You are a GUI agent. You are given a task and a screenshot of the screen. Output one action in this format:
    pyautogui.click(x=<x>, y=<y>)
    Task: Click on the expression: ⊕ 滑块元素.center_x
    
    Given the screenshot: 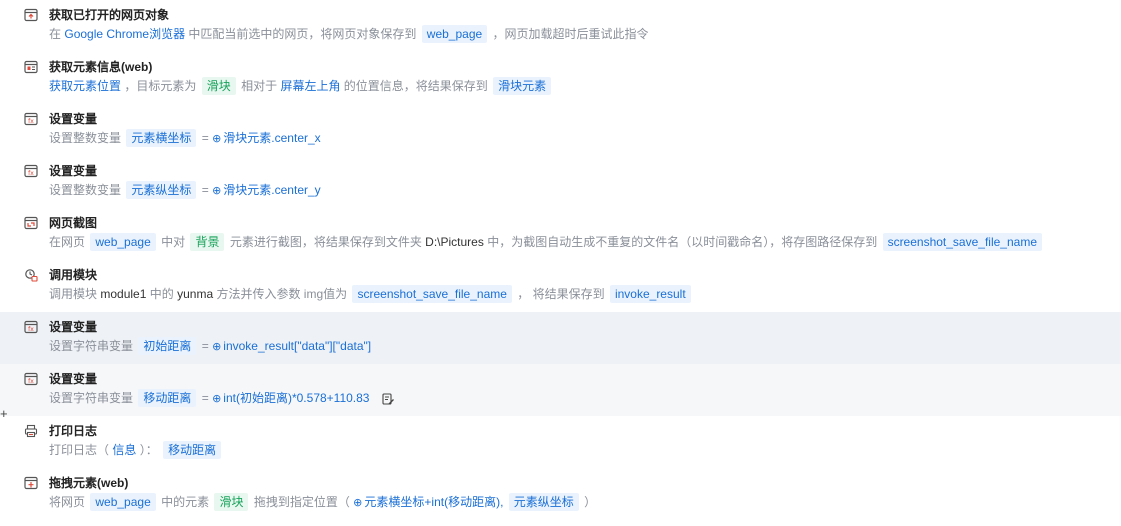 What is the action you would take?
    pyautogui.click(x=266, y=138)
    